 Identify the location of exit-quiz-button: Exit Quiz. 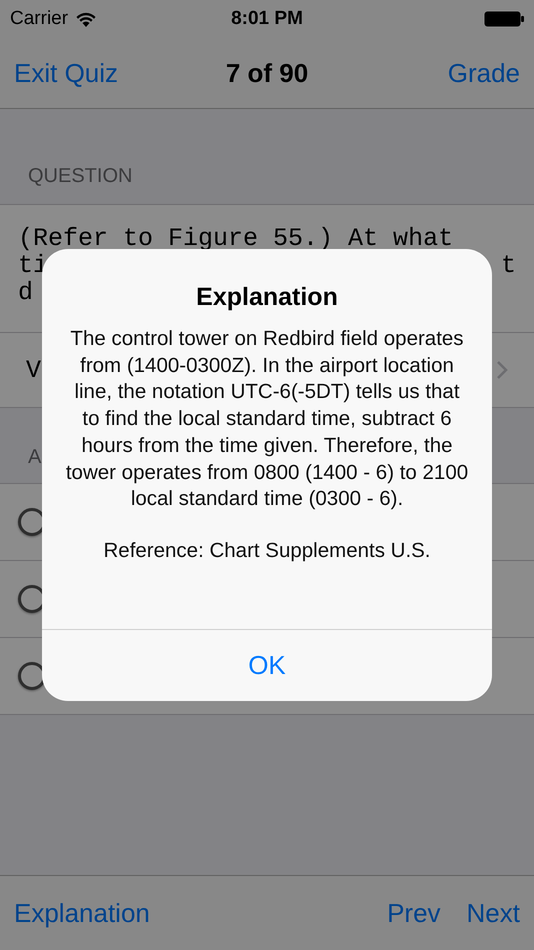
(66, 73).